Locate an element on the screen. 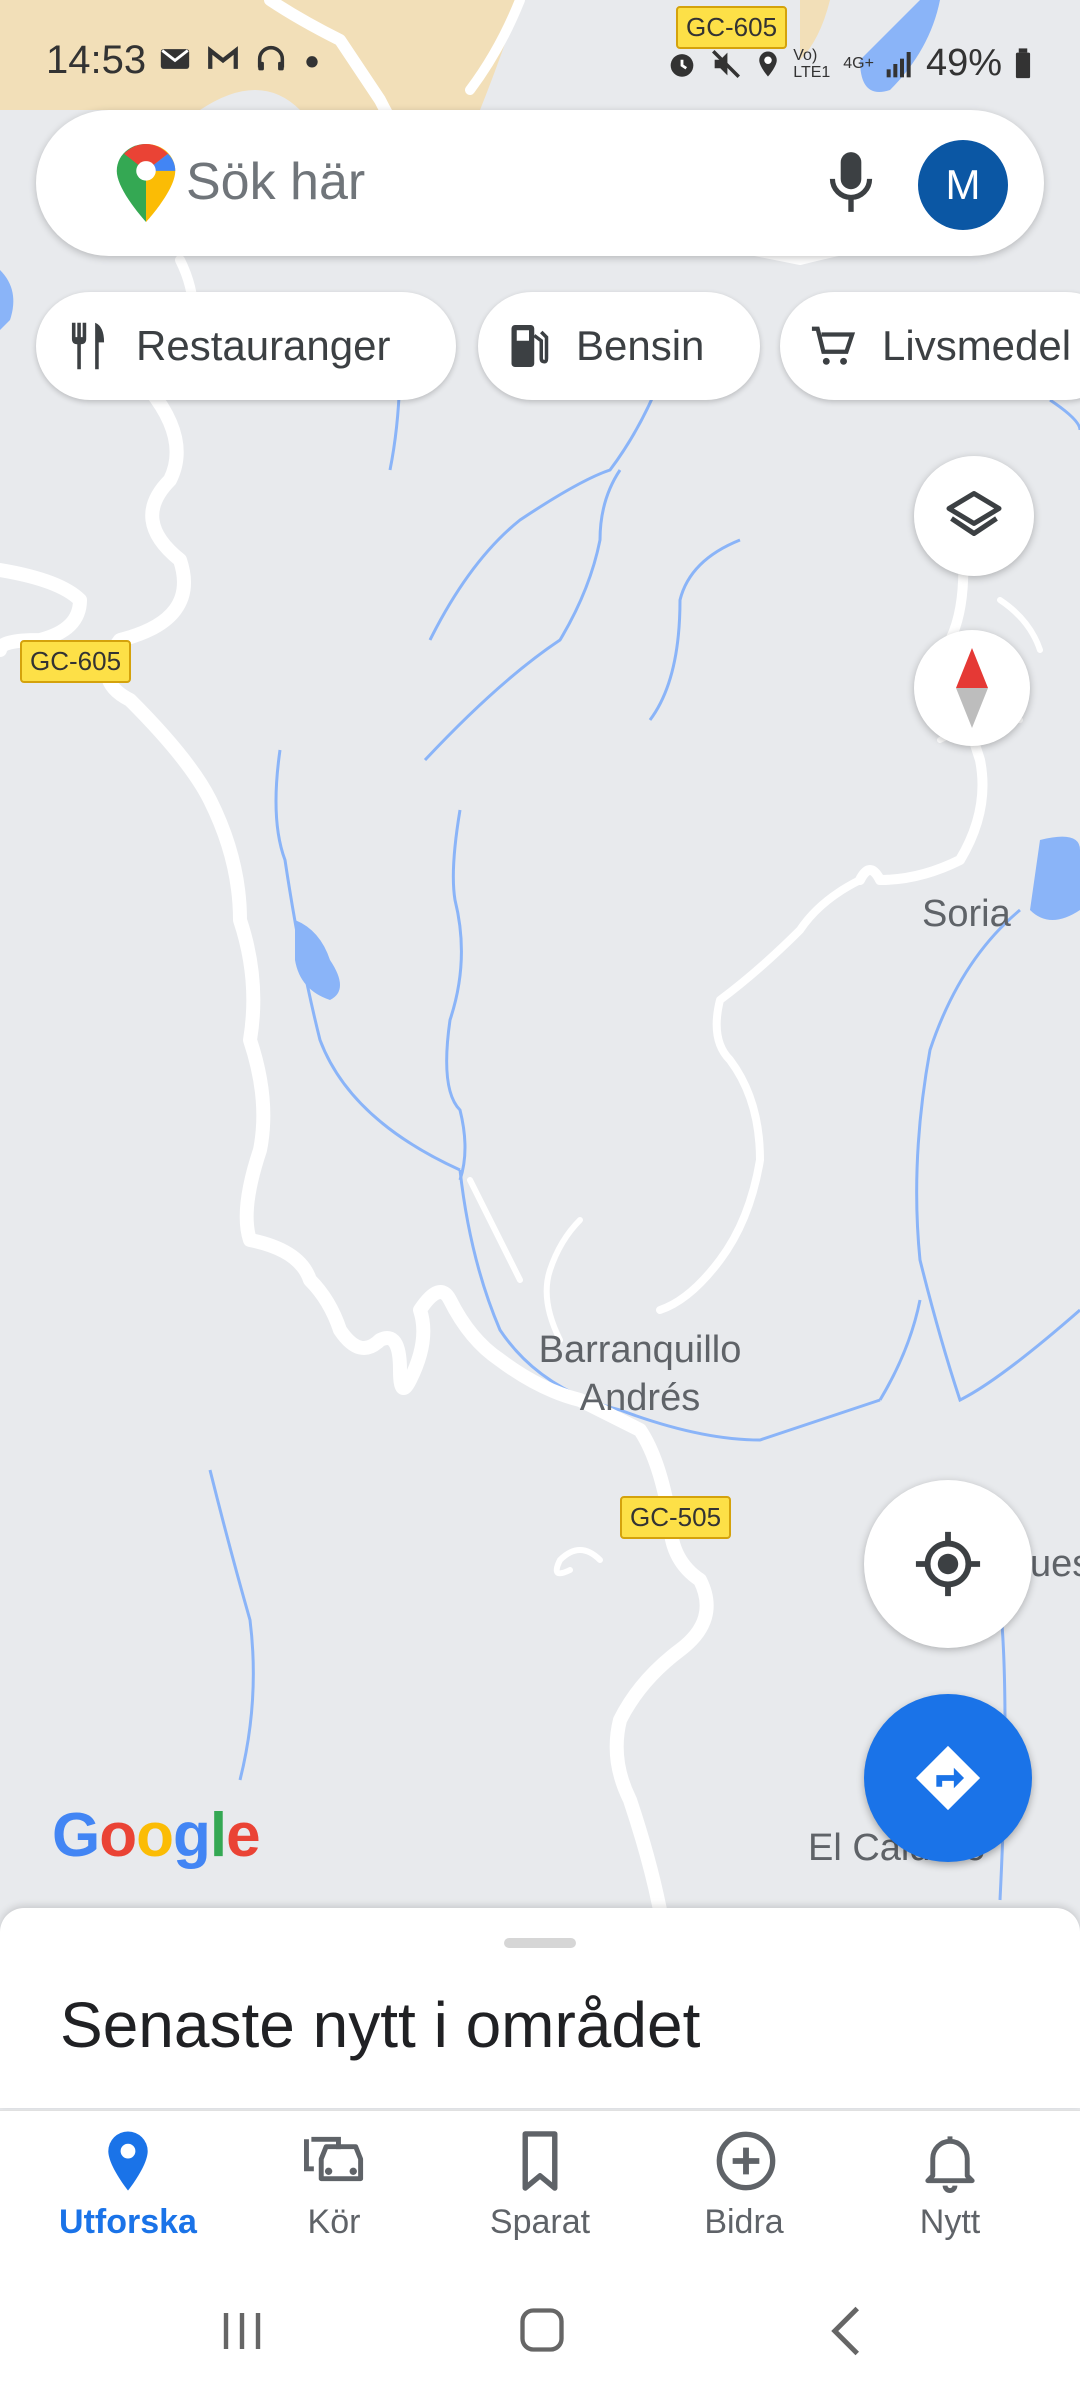 The width and height of the screenshot is (1080, 2400). nav-item-drive: Kör is located at coordinates (334, 2191).